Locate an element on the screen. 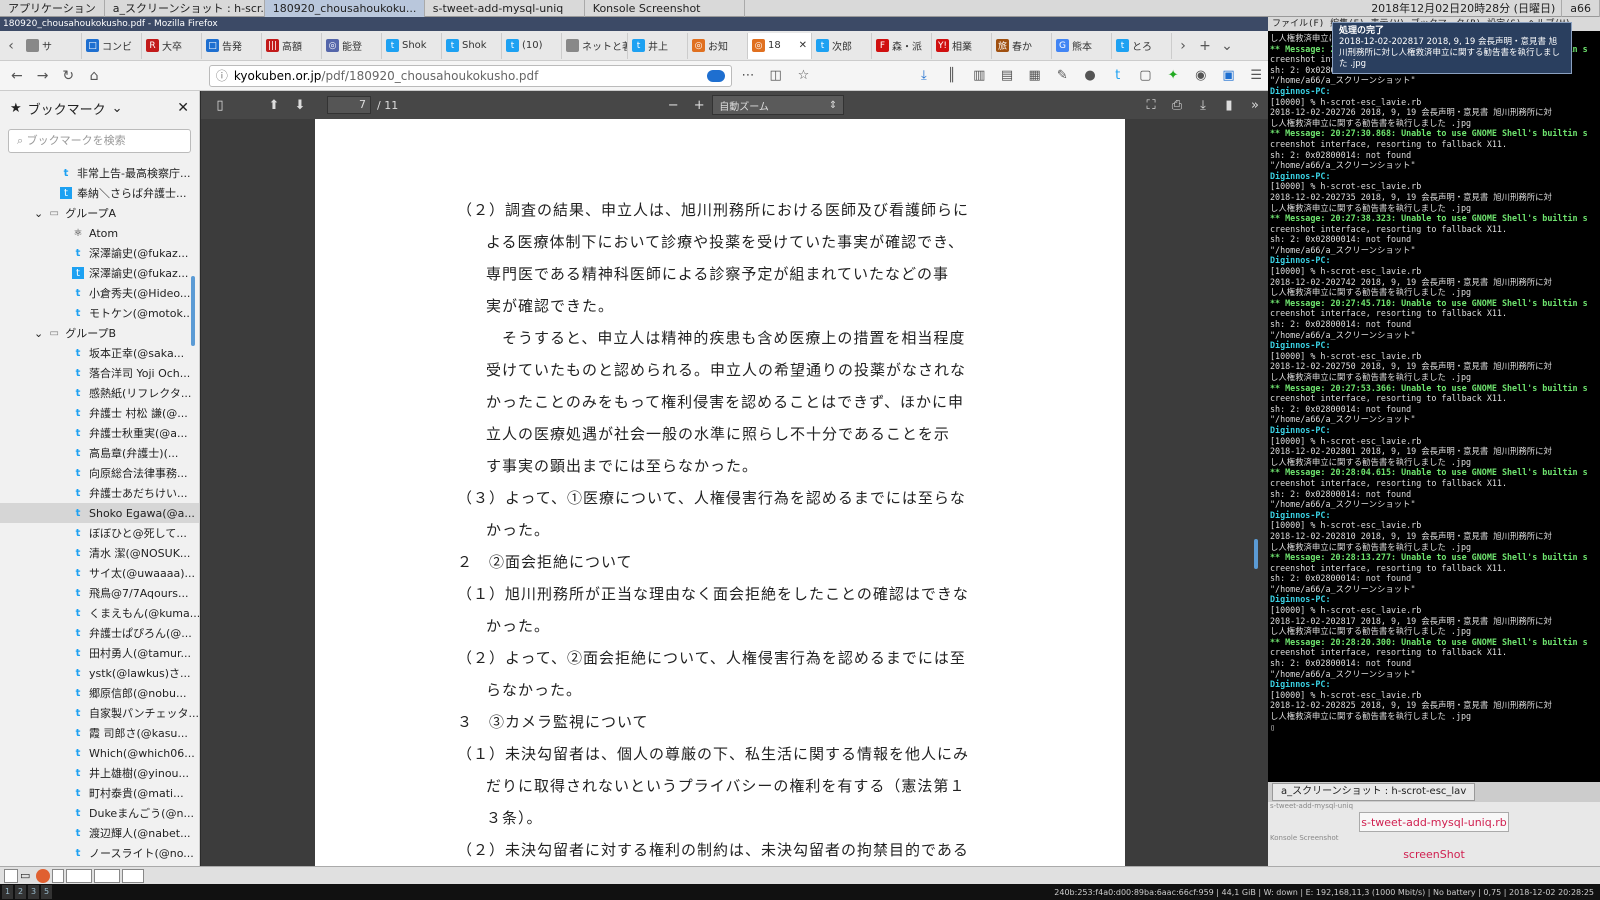 This screenshot has width=1600, height=900. browser-tab: t (10) is located at coordinates (532, 45).